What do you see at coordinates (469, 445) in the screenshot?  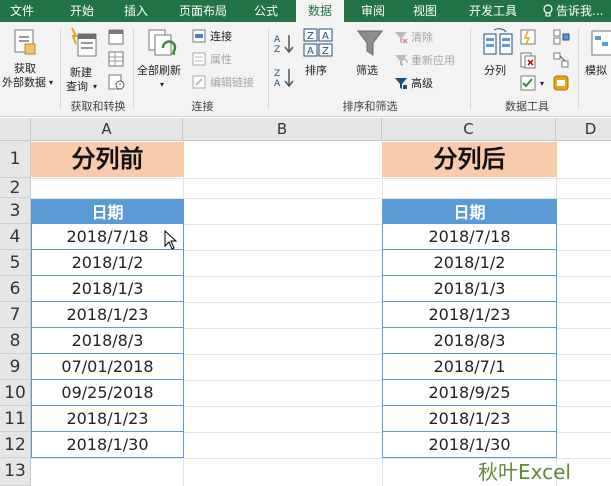 I see `cell-c12: 2018/1/30` at bounding box center [469, 445].